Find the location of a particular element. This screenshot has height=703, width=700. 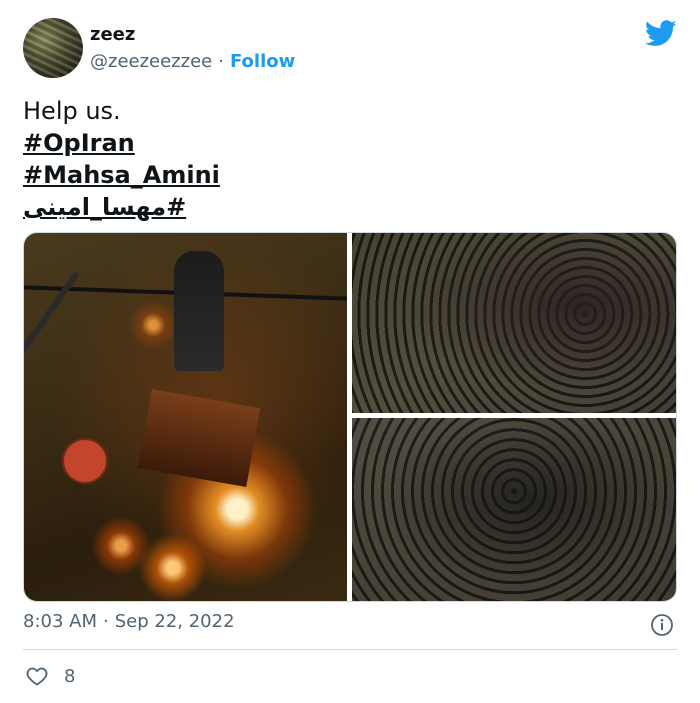

twitter-bird-icon is located at coordinates (661, 33).